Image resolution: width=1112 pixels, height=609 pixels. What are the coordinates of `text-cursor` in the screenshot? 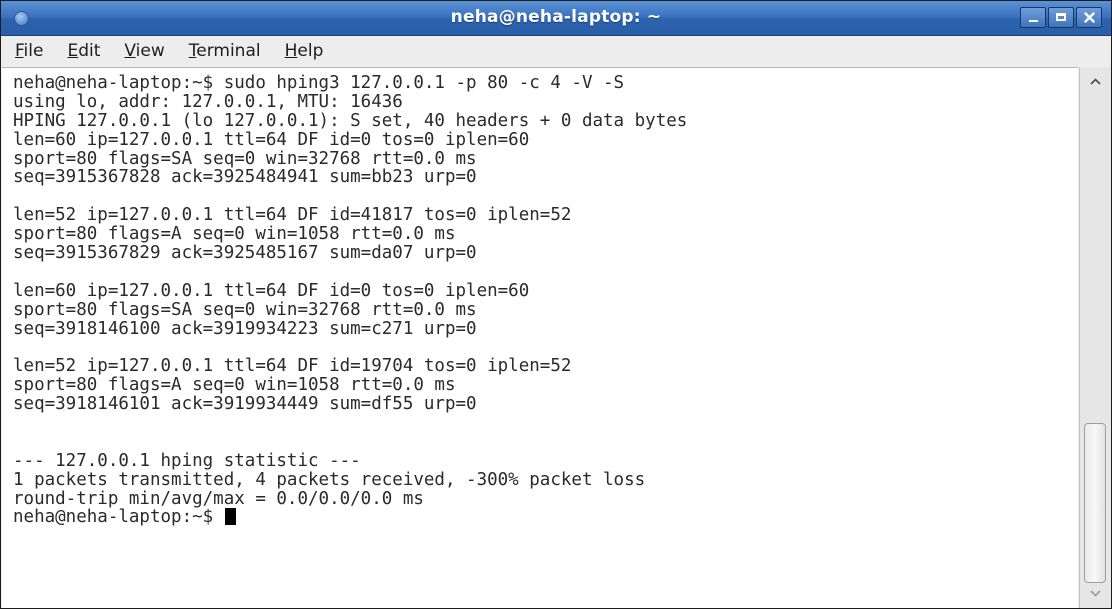 It's located at (230, 517).